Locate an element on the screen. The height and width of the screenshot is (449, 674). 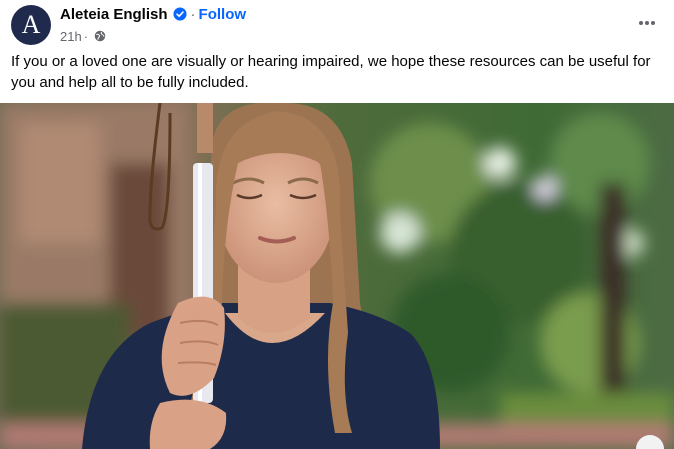
verified-badge-icon is located at coordinates (179, 14).